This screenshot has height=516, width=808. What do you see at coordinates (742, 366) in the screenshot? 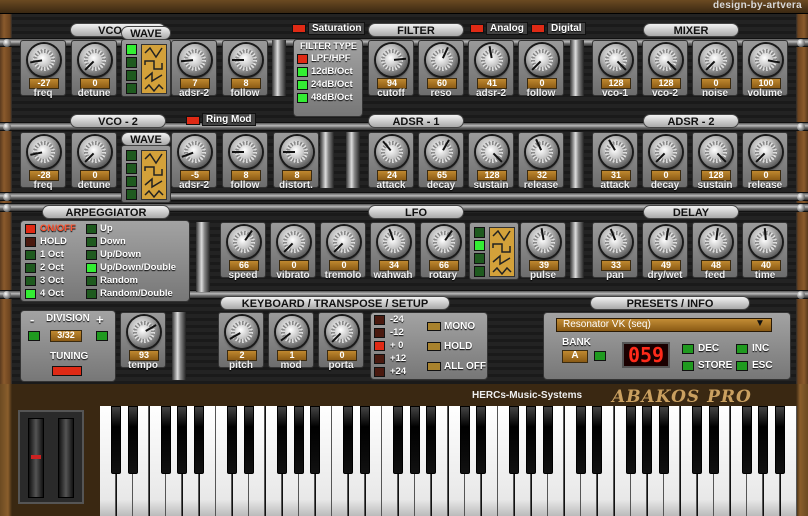
I see `esc-button` at bounding box center [742, 366].